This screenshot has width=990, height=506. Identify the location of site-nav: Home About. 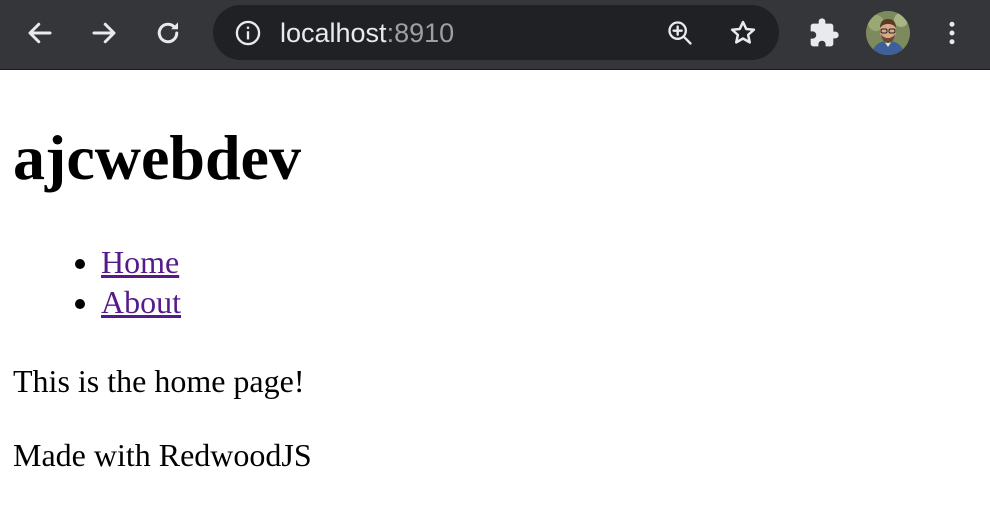
(141, 282).